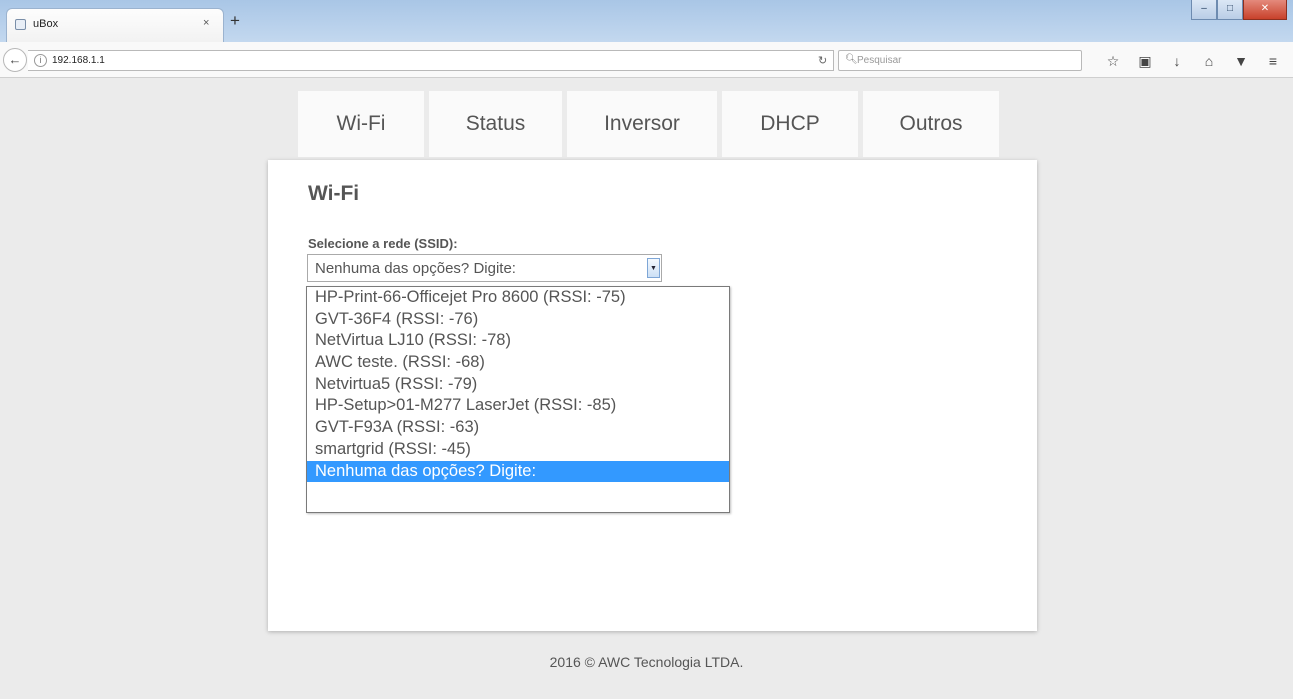  Describe the element at coordinates (15, 60) in the screenshot. I see `back-button: ←` at that location.